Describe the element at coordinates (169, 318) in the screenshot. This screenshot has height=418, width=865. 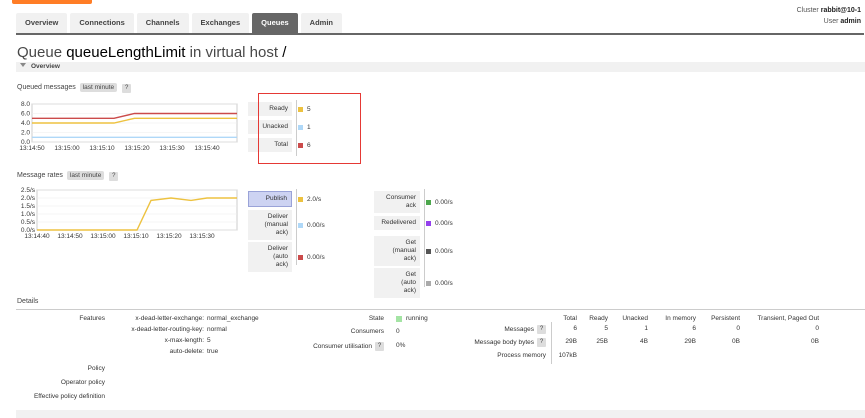
I see `feature-key: x-dead-letter-exchange:` at that location.